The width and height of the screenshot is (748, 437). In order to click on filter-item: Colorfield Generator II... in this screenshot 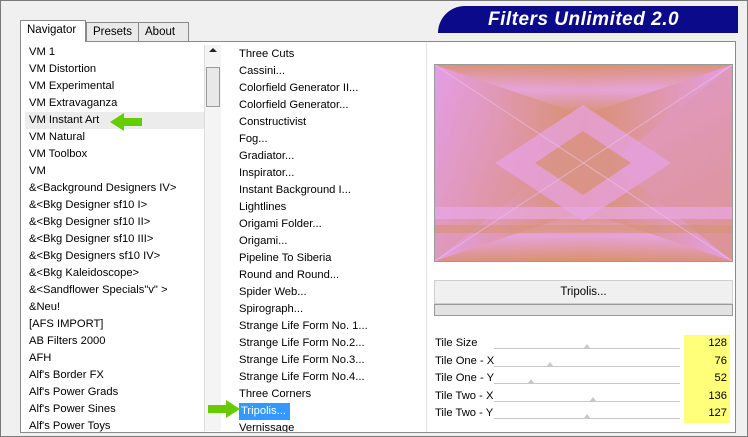, I will do `click(325, 88)`.